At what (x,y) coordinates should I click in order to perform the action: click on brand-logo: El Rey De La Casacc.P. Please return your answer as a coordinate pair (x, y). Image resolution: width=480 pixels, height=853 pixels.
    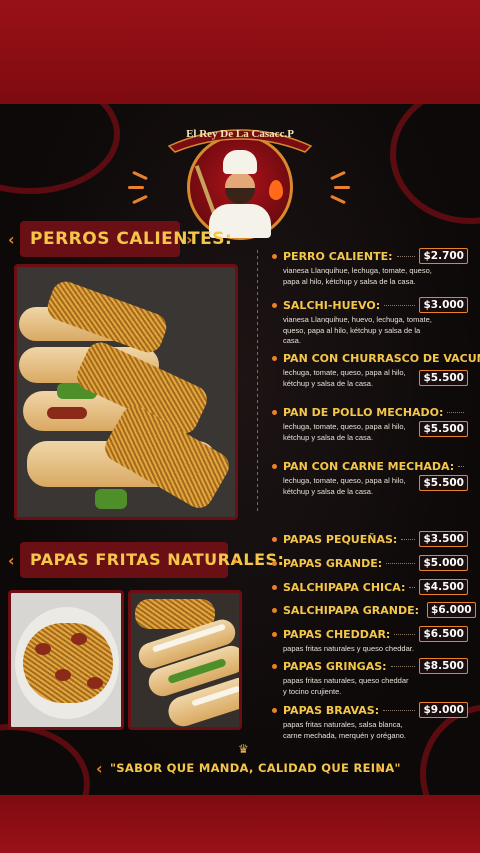
    Looking at the image, I should click on (240, 181).